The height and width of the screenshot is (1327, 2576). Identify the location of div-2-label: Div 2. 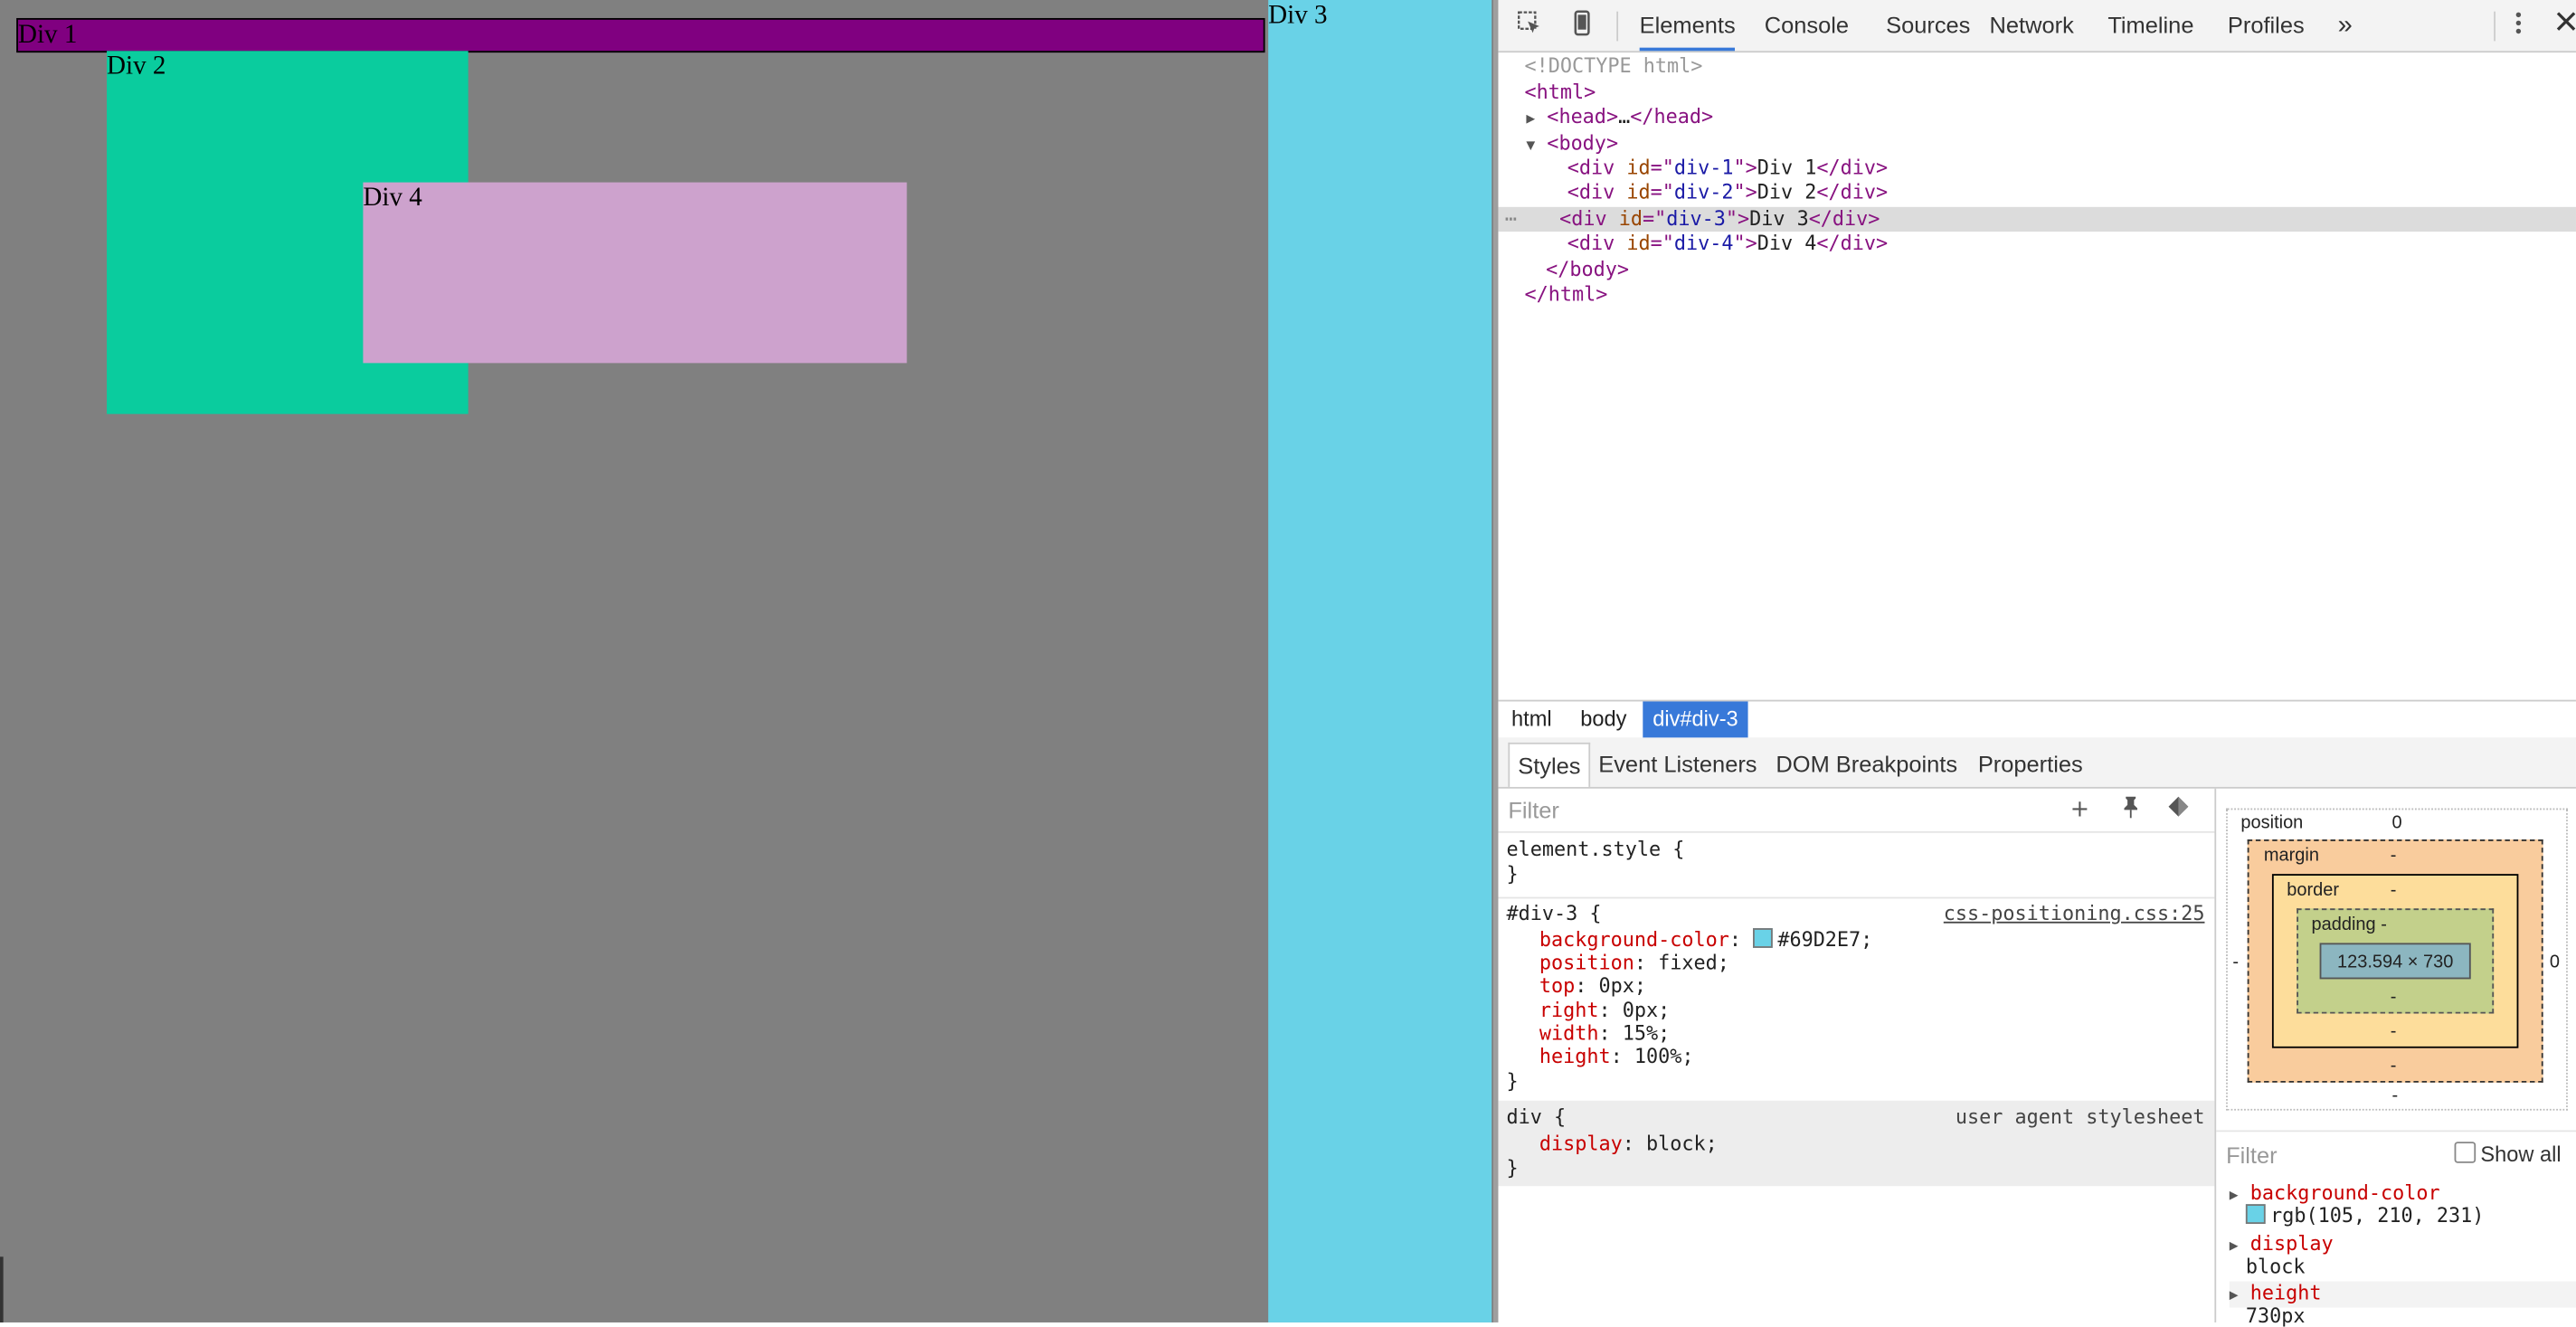
(136, 66).